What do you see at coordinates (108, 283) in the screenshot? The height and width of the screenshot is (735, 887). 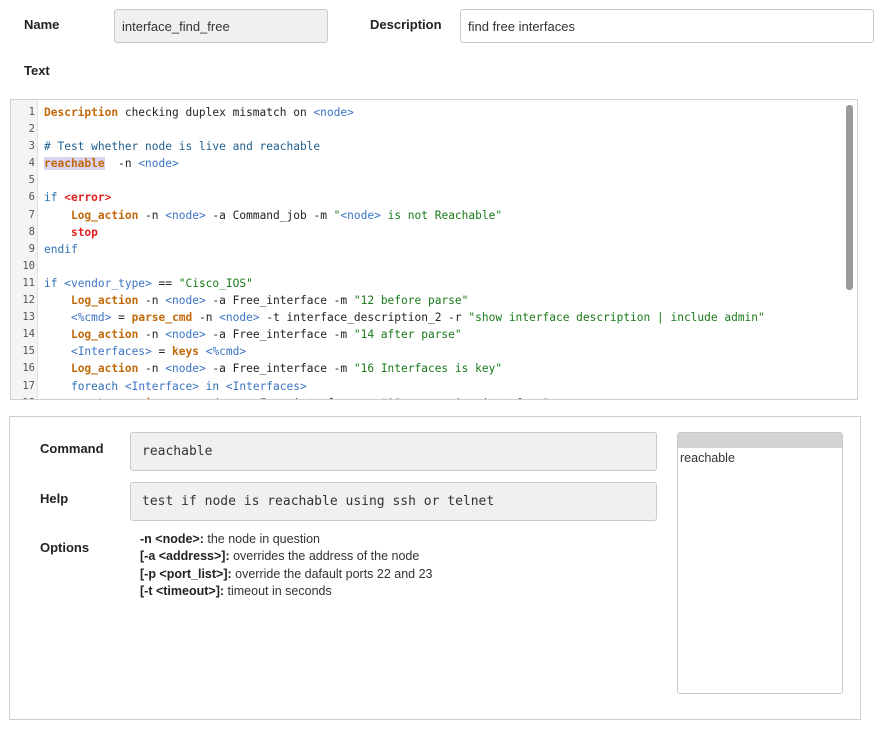 I see `code-token: <vendor_type>` at bounding box center [108, 283].